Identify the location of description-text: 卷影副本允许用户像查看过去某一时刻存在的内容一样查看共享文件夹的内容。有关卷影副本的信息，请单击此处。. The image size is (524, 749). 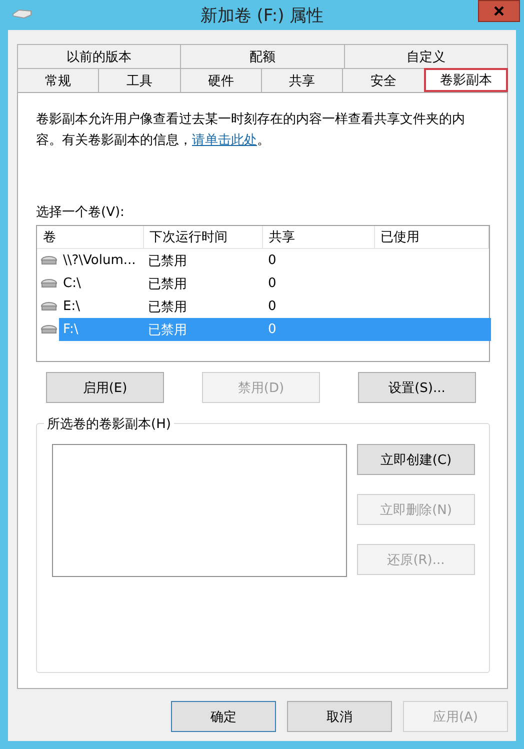
(251, 130).